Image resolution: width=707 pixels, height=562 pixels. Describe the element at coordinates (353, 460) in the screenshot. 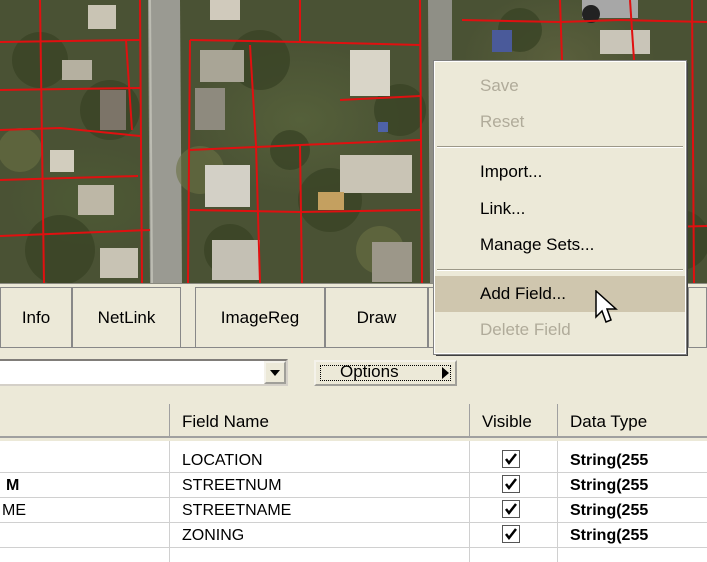

I see `table-row: LOCATION String(255` at that location.